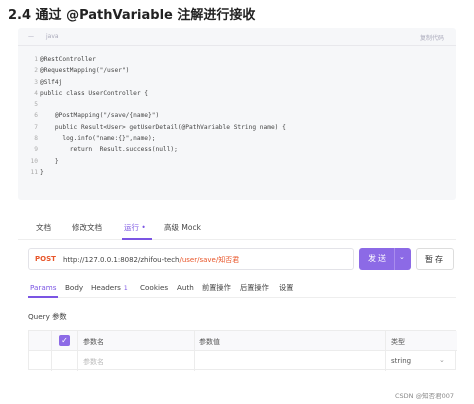 This screenshot has height=404, width=474. I want to click on send-label: 发送, so click(378, 258).